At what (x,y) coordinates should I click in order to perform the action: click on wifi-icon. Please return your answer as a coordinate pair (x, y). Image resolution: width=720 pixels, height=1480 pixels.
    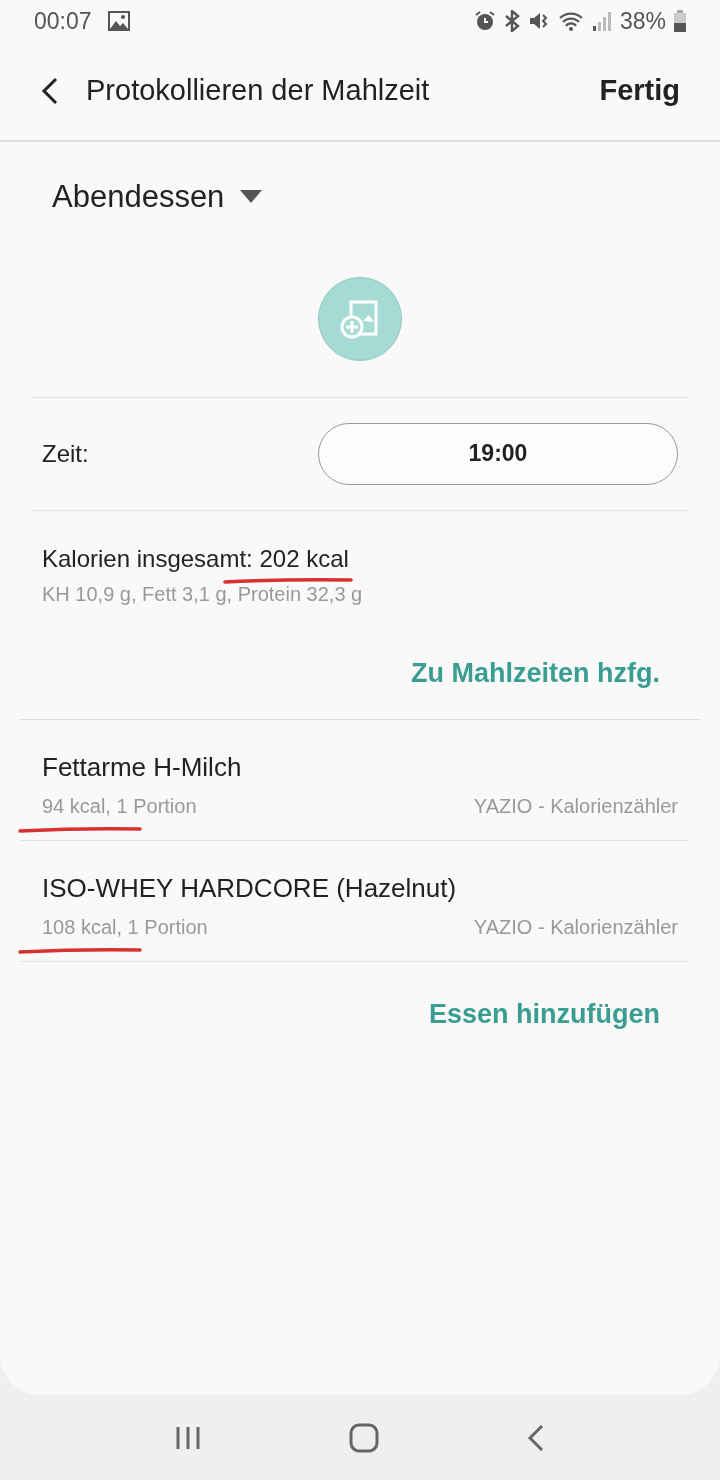
    Looking at the image, I should click on (570, 21).